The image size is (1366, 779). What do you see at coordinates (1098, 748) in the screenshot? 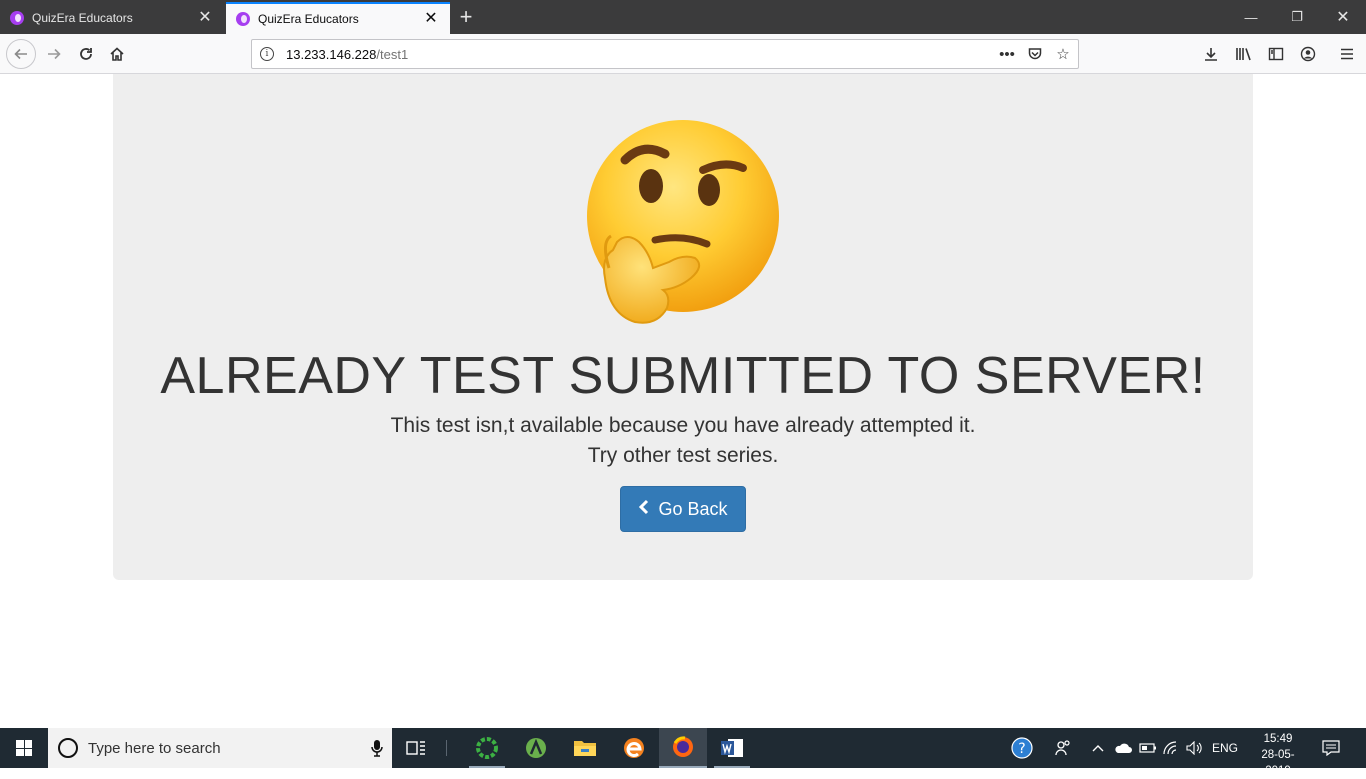
I see `chevron-up-icon` at bounding box center [1098, 748].